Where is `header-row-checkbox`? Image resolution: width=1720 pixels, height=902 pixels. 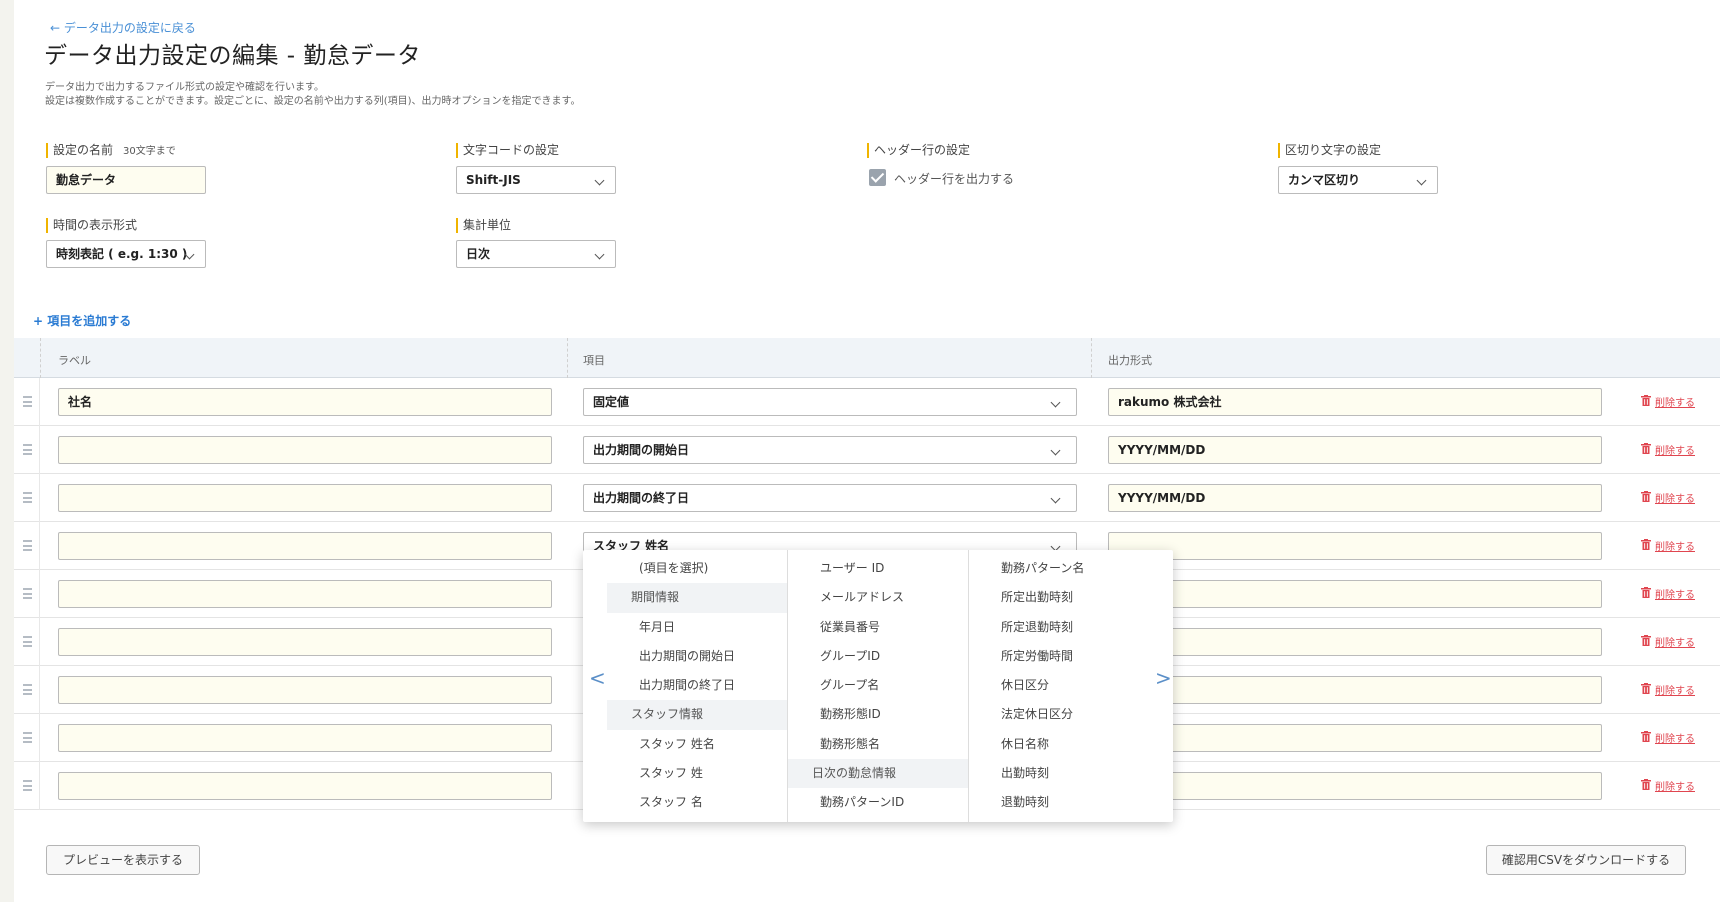
header-row-checkbox is located at coordinates (877, 177).